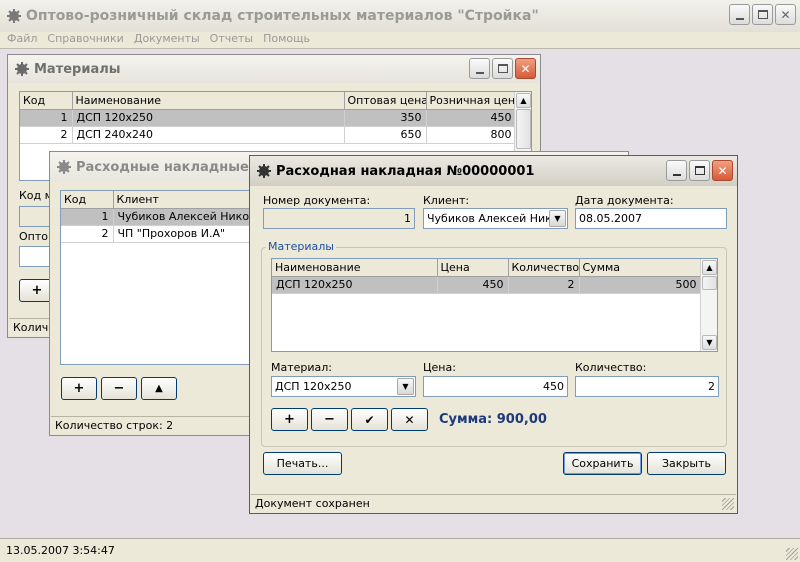 The image size is (800, 562). I want to click on column-header-wholesale: Оптовая цена, so click(385, 101).